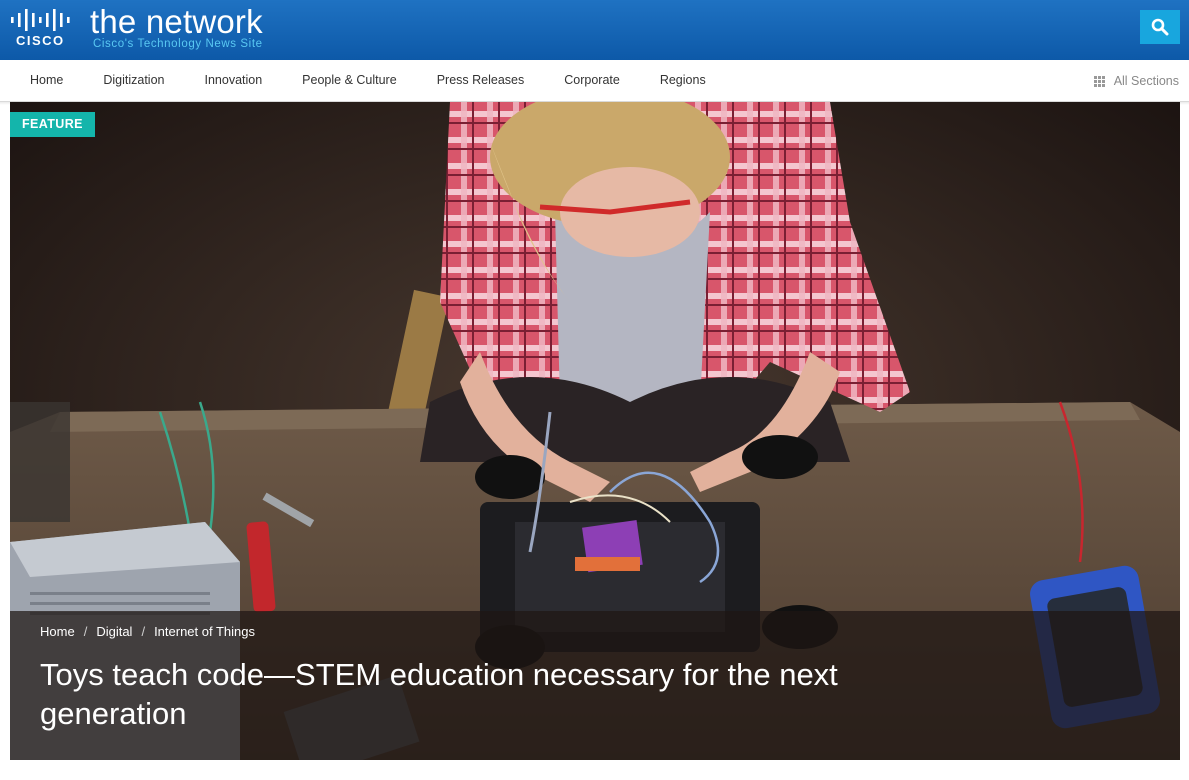 This screenshot has height=780, width=1189. I want to click on breadcrumb: Home / Digital / Internet of Things, so click(147, 631).